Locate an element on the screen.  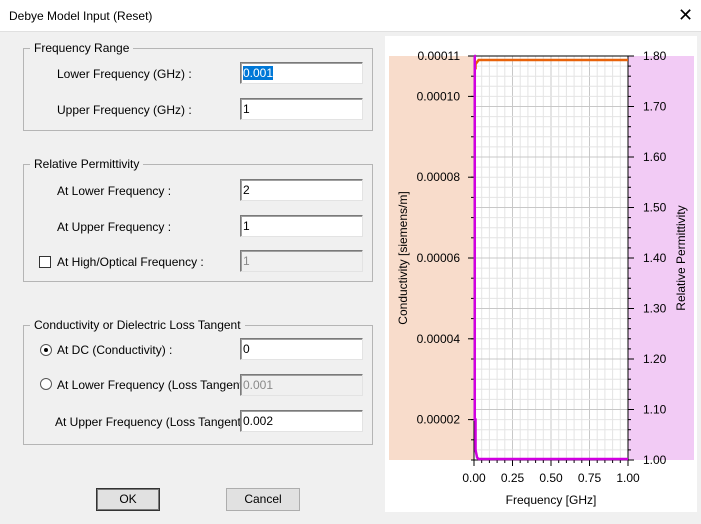
upper-frequency-label: Upper Frequency (GHz) : is located at coordinates (124, 110).